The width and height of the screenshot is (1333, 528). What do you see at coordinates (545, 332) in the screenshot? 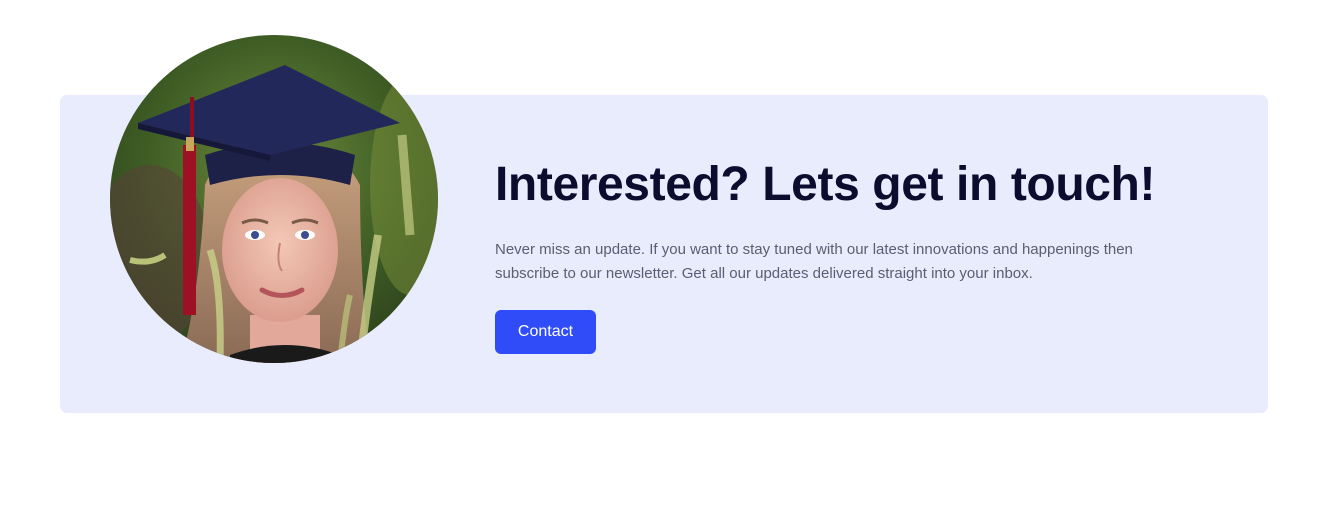
I see `contact-button: Contact` at bounding box center [545, 332].